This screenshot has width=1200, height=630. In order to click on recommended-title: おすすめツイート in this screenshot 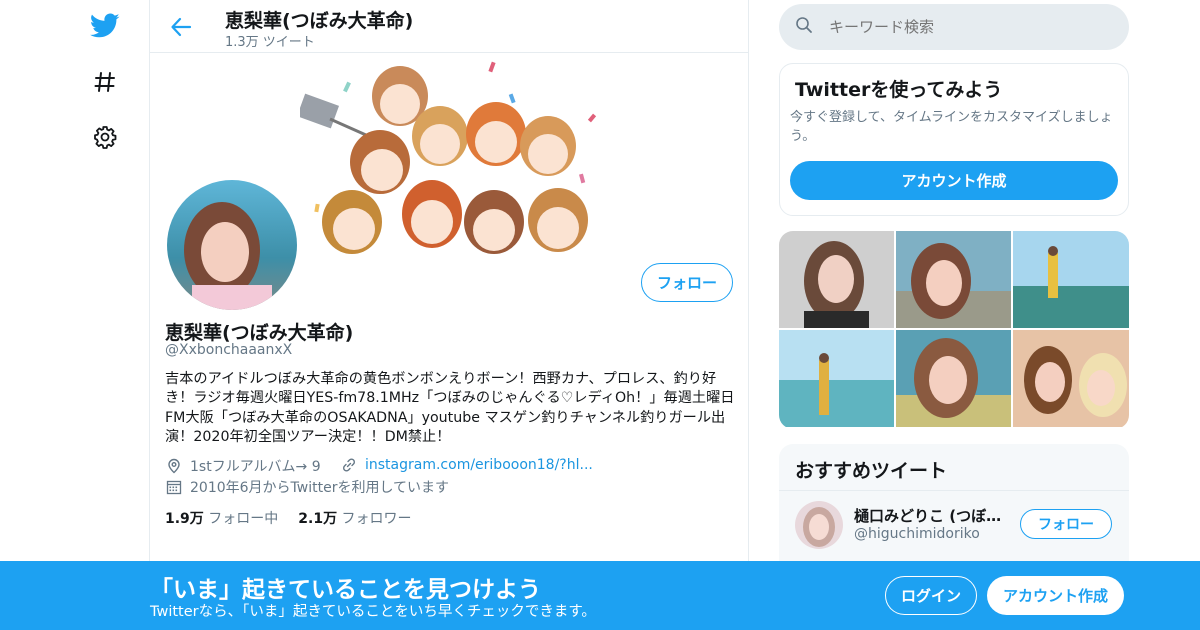, I will do `click(871, 471)`.